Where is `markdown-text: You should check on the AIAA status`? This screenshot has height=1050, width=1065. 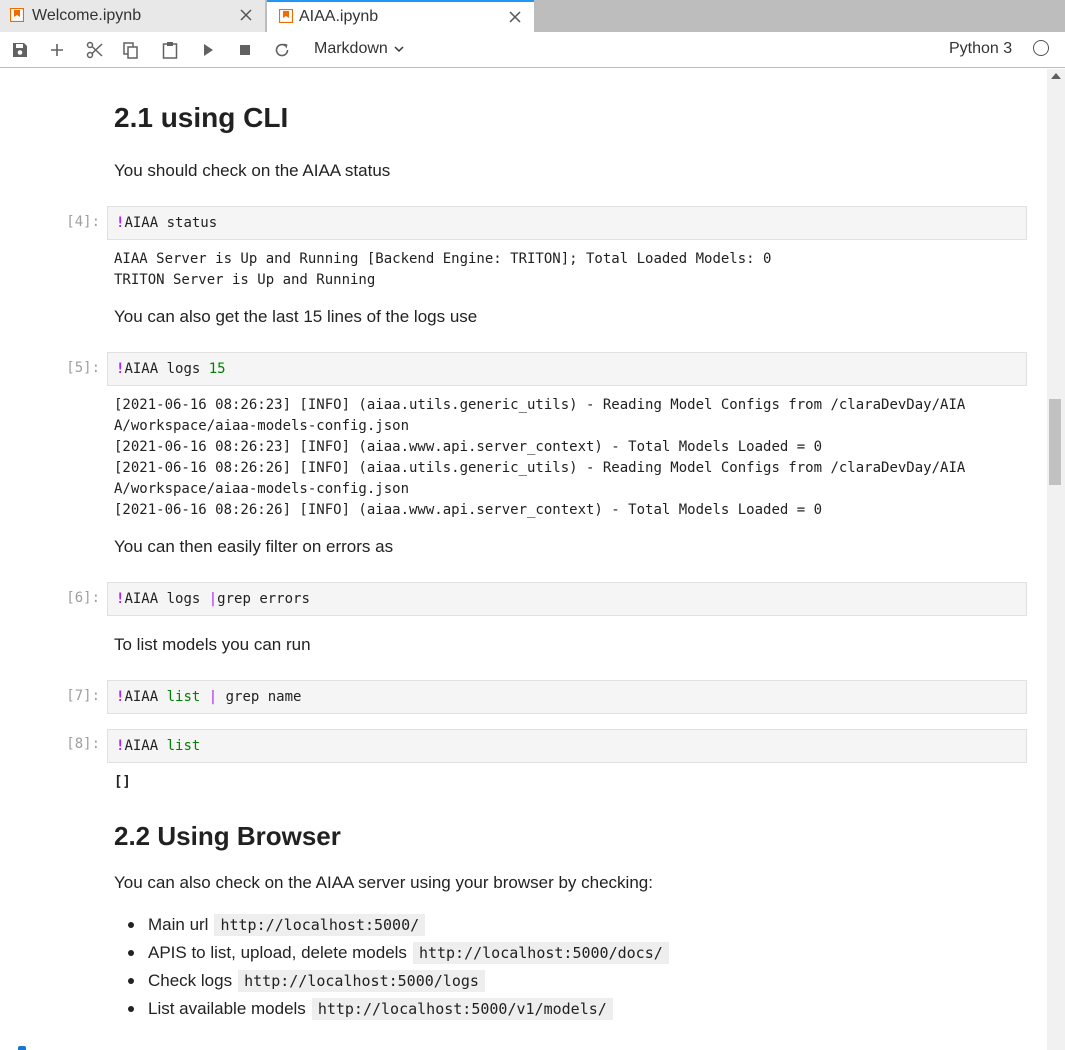 markdown-text: You should check on the AIAA status is located at coordinates (252, 170).